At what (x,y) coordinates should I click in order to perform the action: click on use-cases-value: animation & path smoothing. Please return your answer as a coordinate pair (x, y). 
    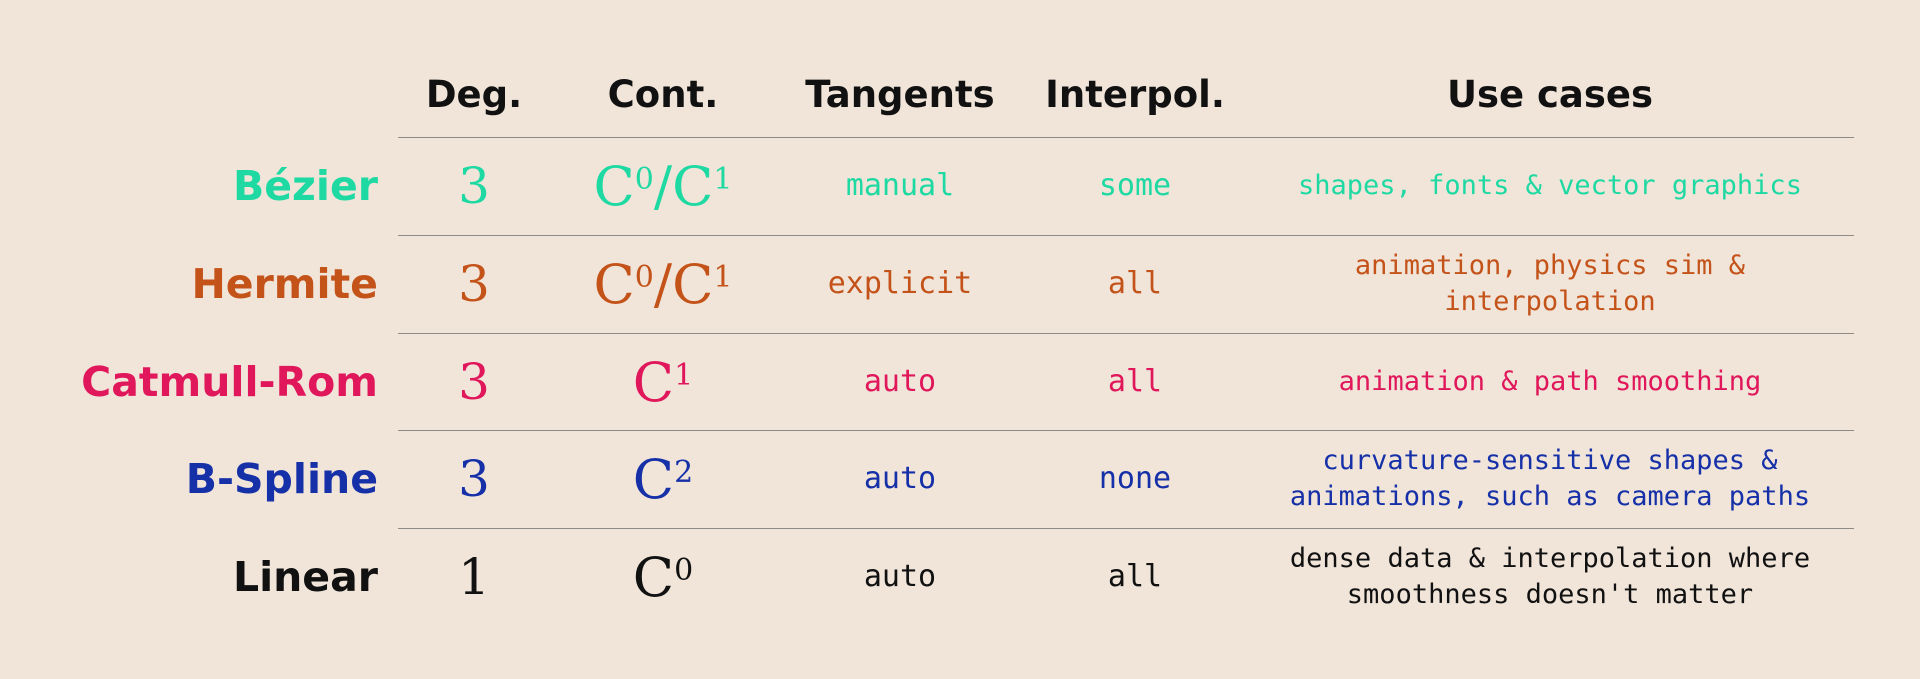
    Looking at the image, I should click on (1550, 381).